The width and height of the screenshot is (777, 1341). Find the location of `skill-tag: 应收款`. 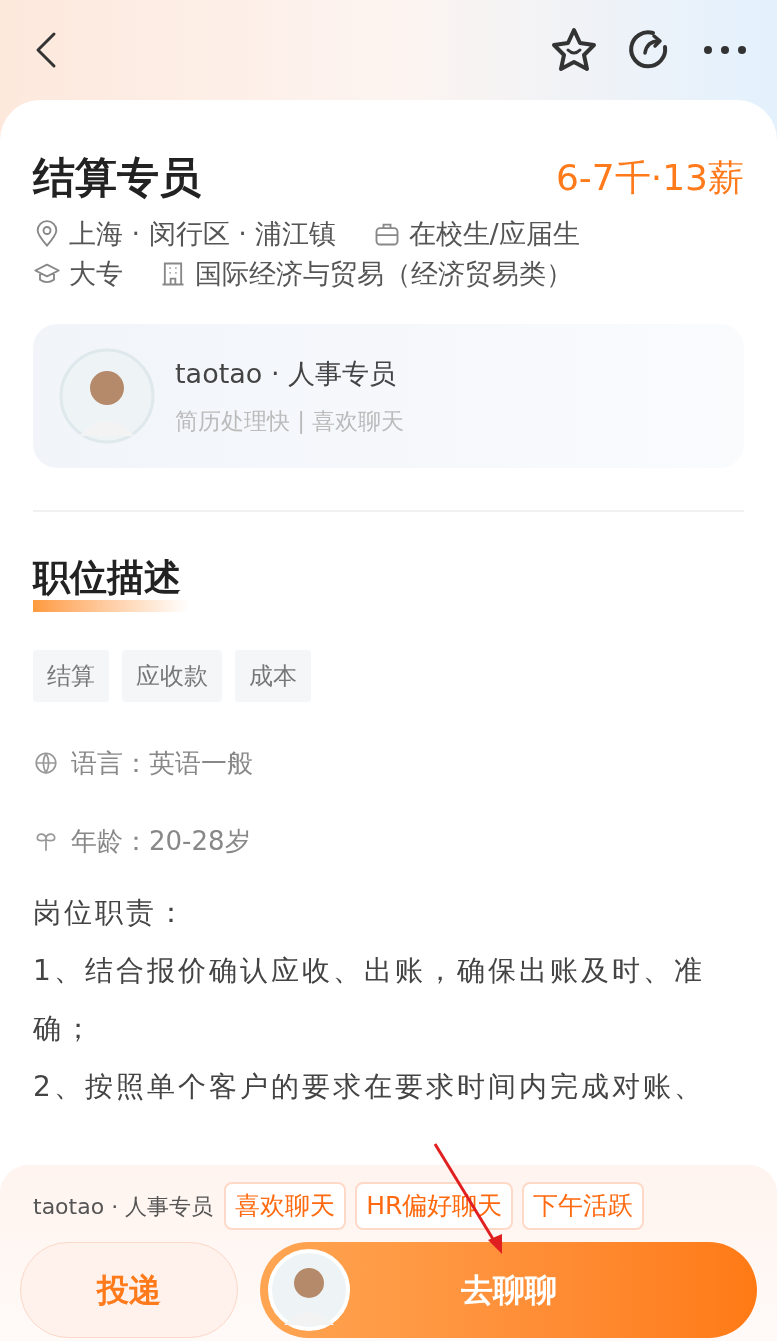

skill-tag: 应收款 is located at coordinates (172, 676).